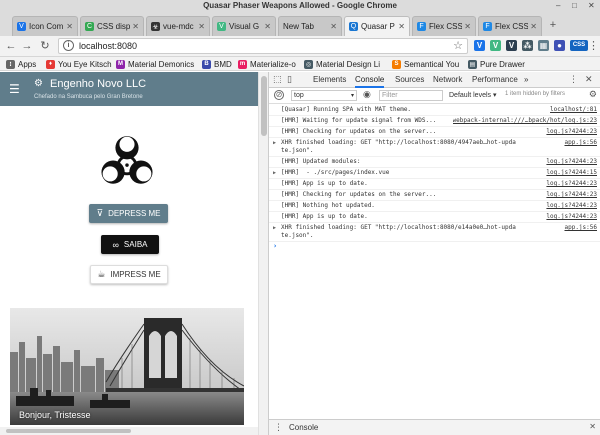 This screenshot has width=600, height=435. Describe the element at coordinates (130, 244) in the screenshot. I see `saiba-button: ∞ SAIBA` at that location.